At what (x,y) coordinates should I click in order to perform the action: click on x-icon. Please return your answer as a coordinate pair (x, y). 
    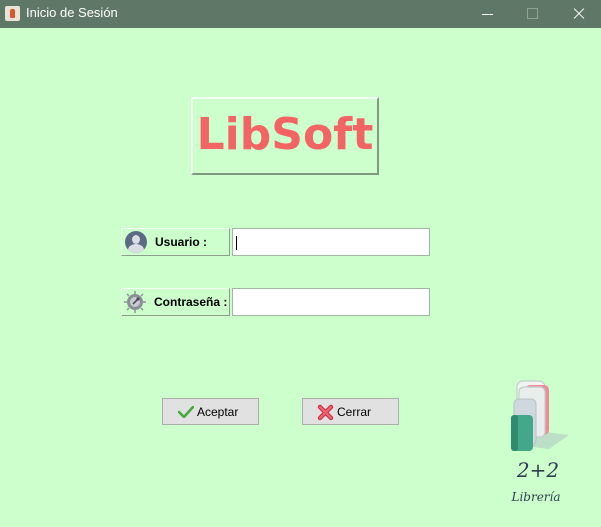
    Looking at the image, I should click on (325, 412).